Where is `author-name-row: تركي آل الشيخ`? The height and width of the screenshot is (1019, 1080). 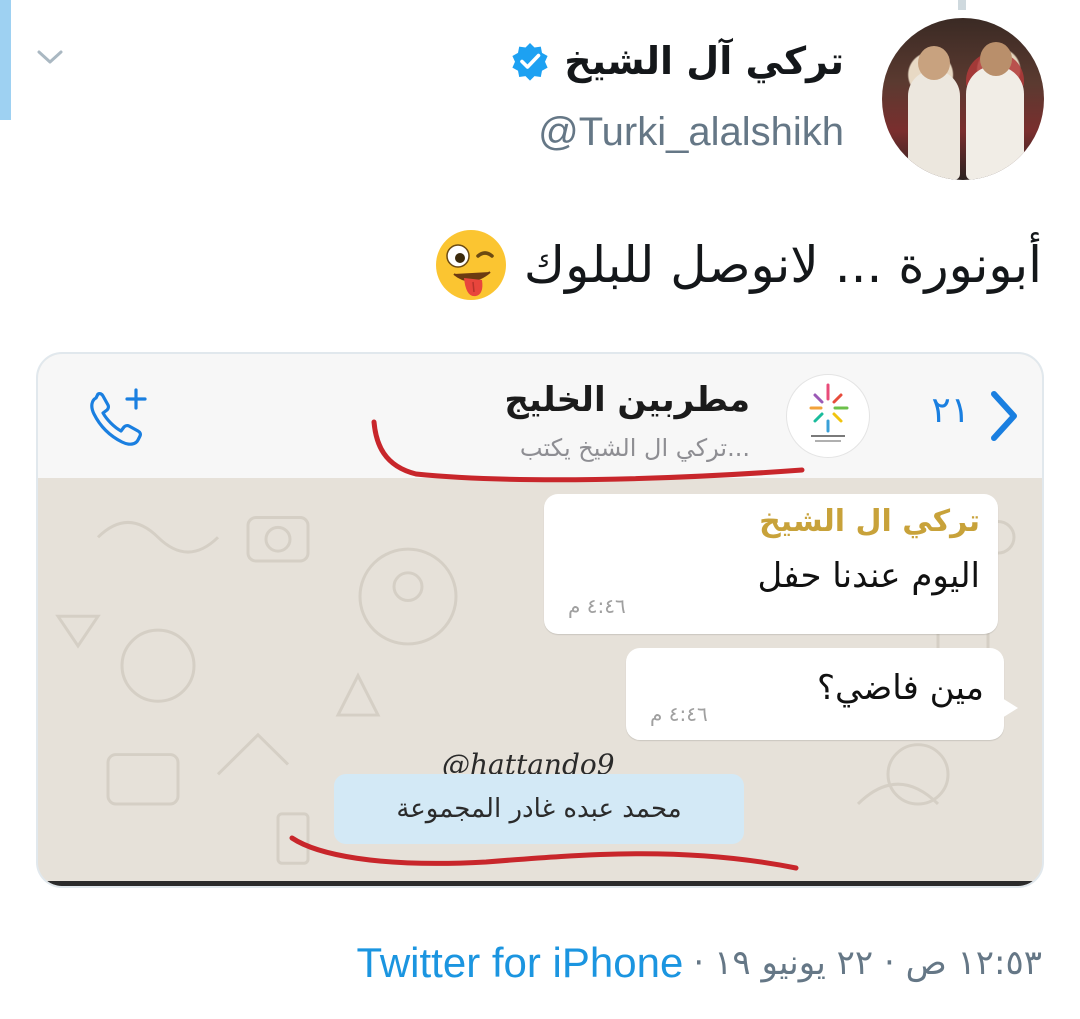
author-name-row: تركي آل الشيخ is located at coordinates (677, 61).